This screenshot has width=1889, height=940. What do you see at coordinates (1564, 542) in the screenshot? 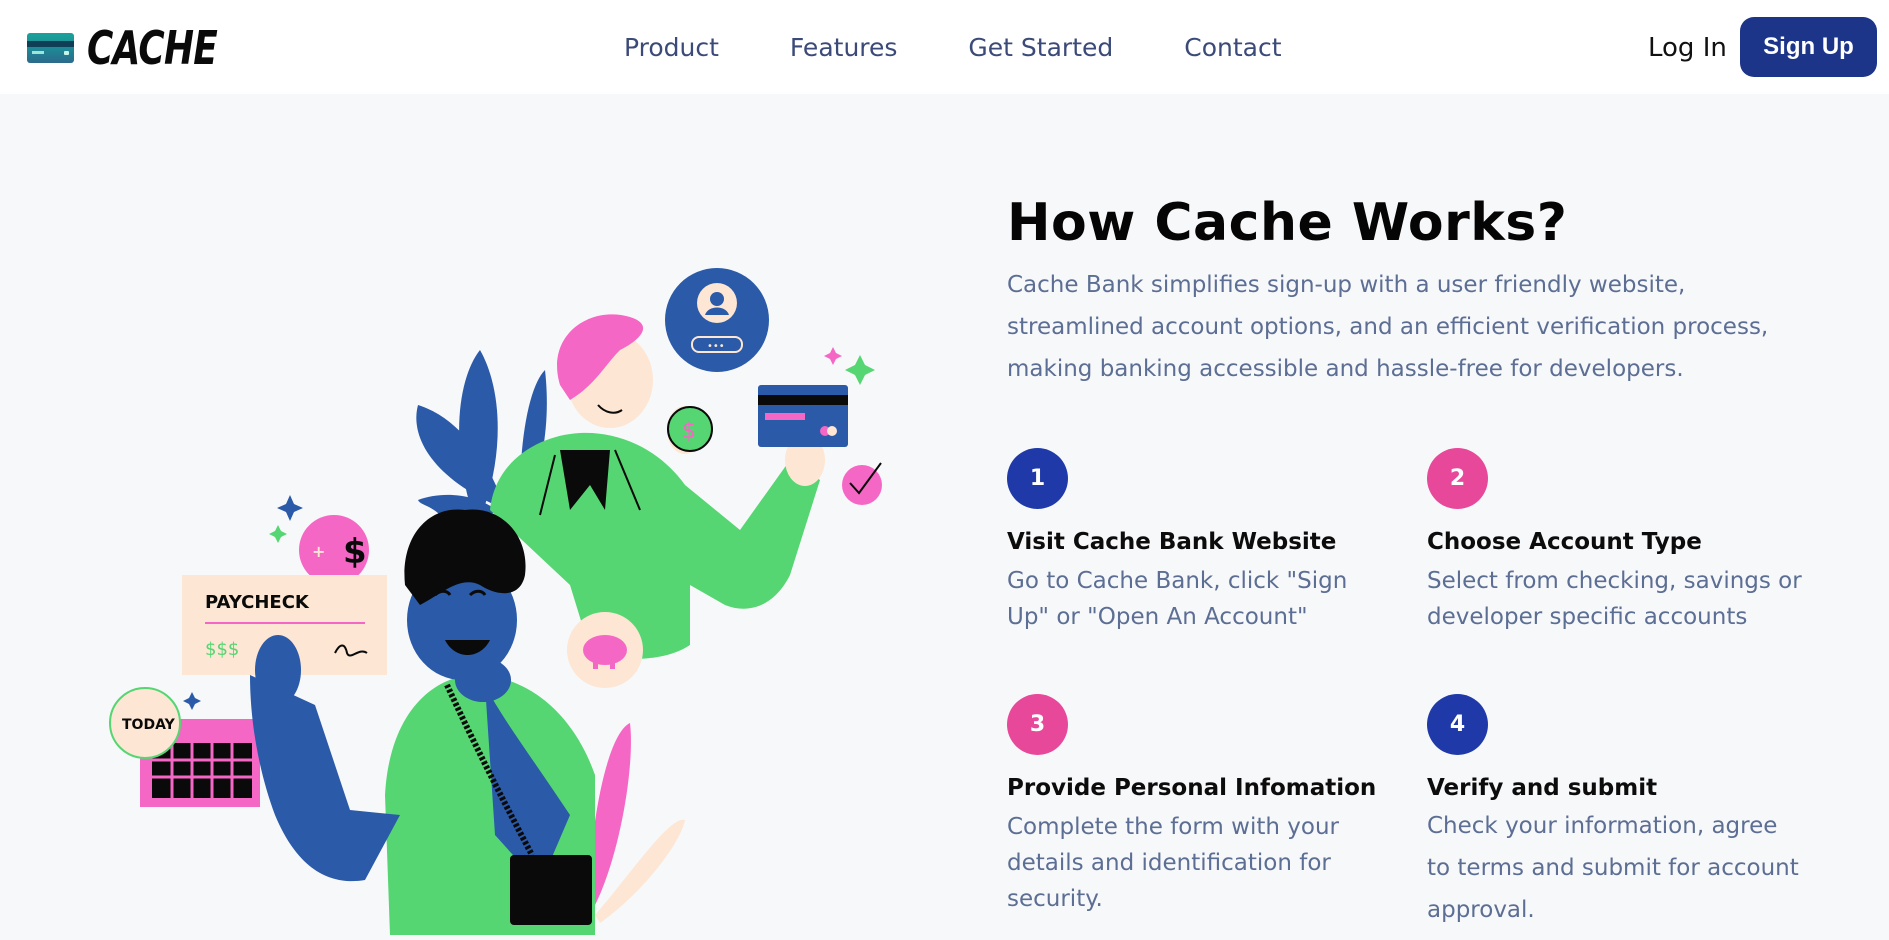
I see `step-title: Choose Account Type` at bounding box center [1564, 542].